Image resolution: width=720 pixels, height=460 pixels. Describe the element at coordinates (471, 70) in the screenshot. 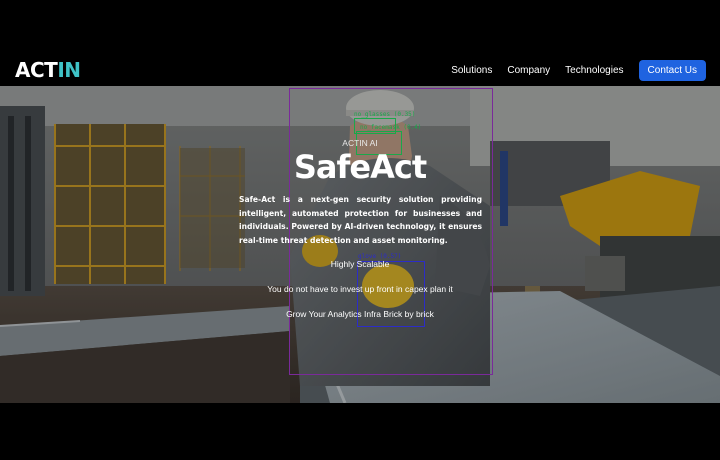

I see `nav-link-solutions: Solutions` at that location.